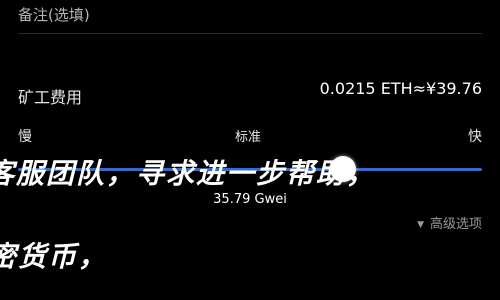 The width and height of the screenshot is (500, 300). What do you see at coordinates (188, 173) in the screenshot?
I see `overlay-caption-line-1: 客服团队，寻求进一步帮助，` at bounding box center [188, 173].